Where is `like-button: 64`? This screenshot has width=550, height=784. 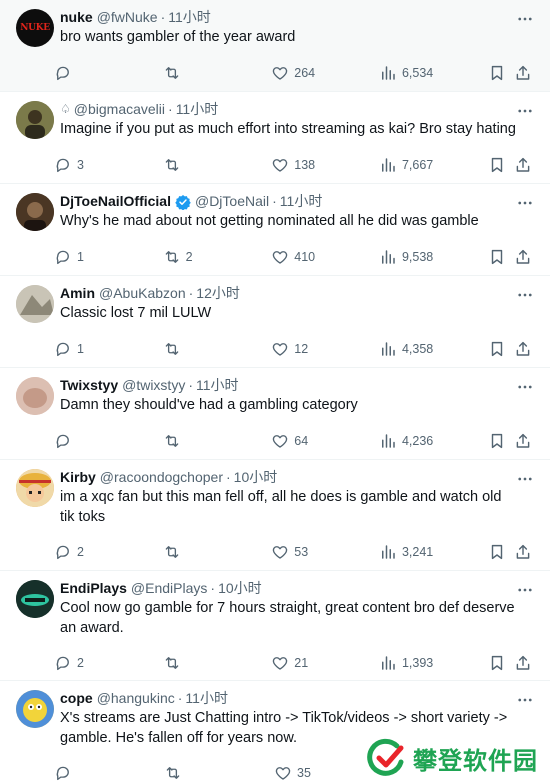 like-button: 64 is located at coordinates (325, 441).